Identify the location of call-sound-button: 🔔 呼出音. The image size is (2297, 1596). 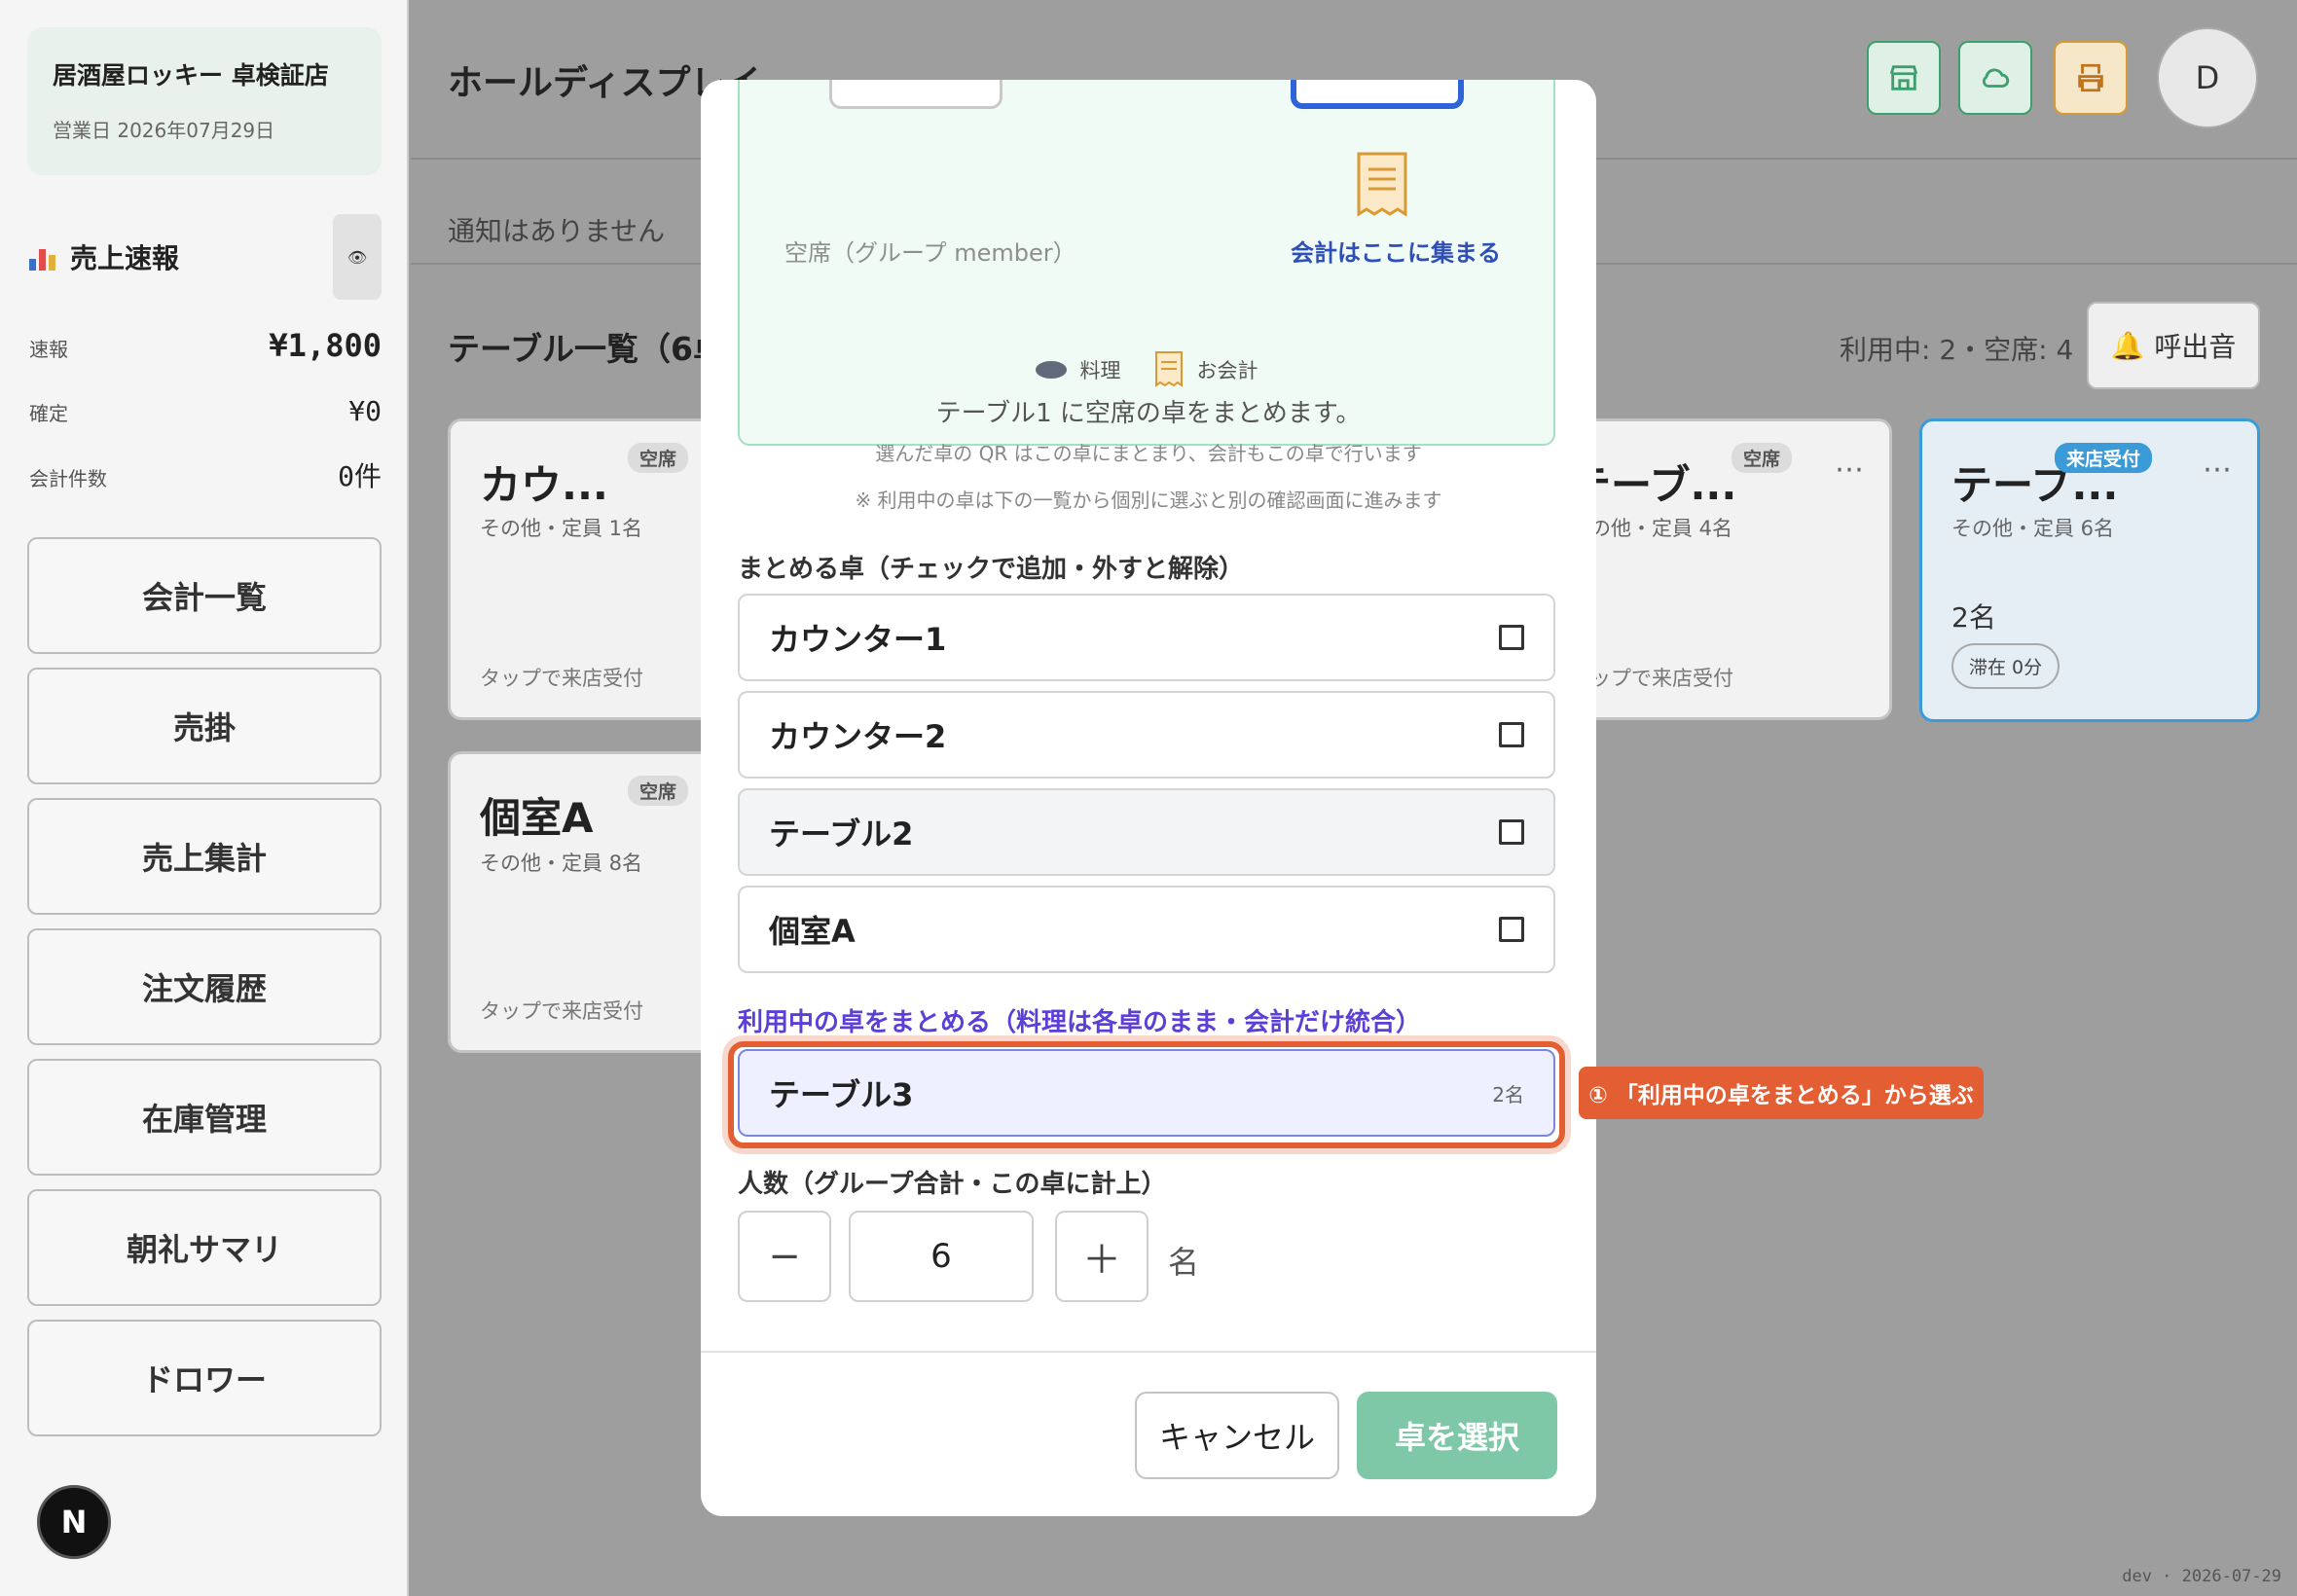
(2173, 345).